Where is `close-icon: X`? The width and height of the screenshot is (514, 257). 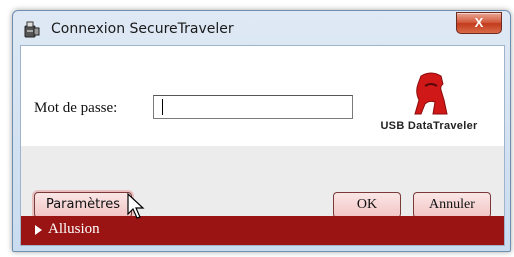
close-icon: X is located at coordinates (479, 22).